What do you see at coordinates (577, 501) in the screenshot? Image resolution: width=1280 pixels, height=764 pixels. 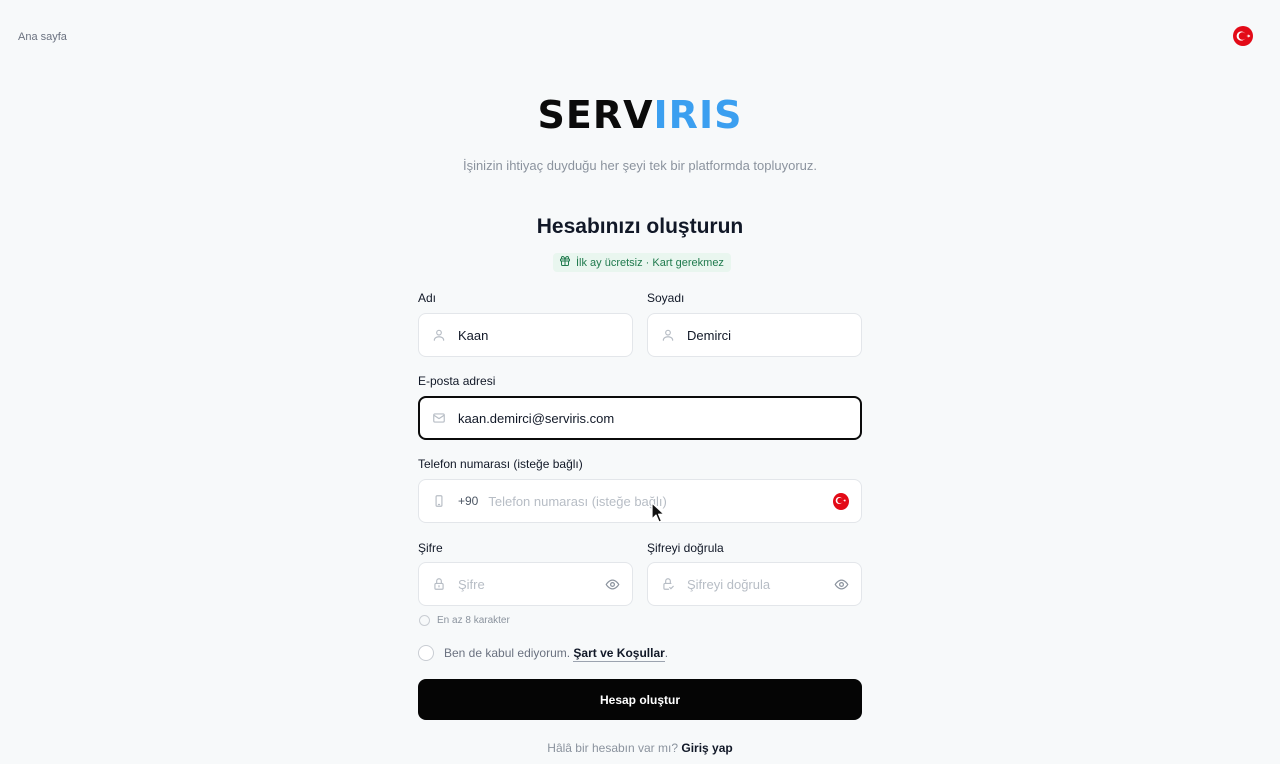 I see `phone-input: Telefon numarası (isteğe bağlı)` at bounding box center [577, 501].